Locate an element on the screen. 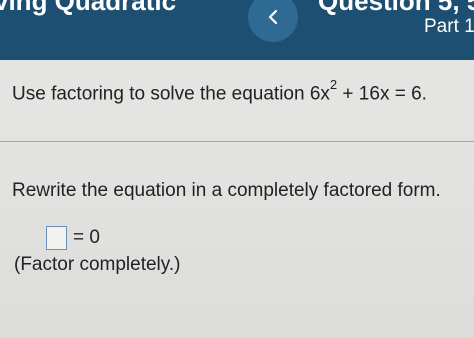 The image size is (474, 338). problem-text-end: + 16x = 6. is located at coordinates (382, 94).